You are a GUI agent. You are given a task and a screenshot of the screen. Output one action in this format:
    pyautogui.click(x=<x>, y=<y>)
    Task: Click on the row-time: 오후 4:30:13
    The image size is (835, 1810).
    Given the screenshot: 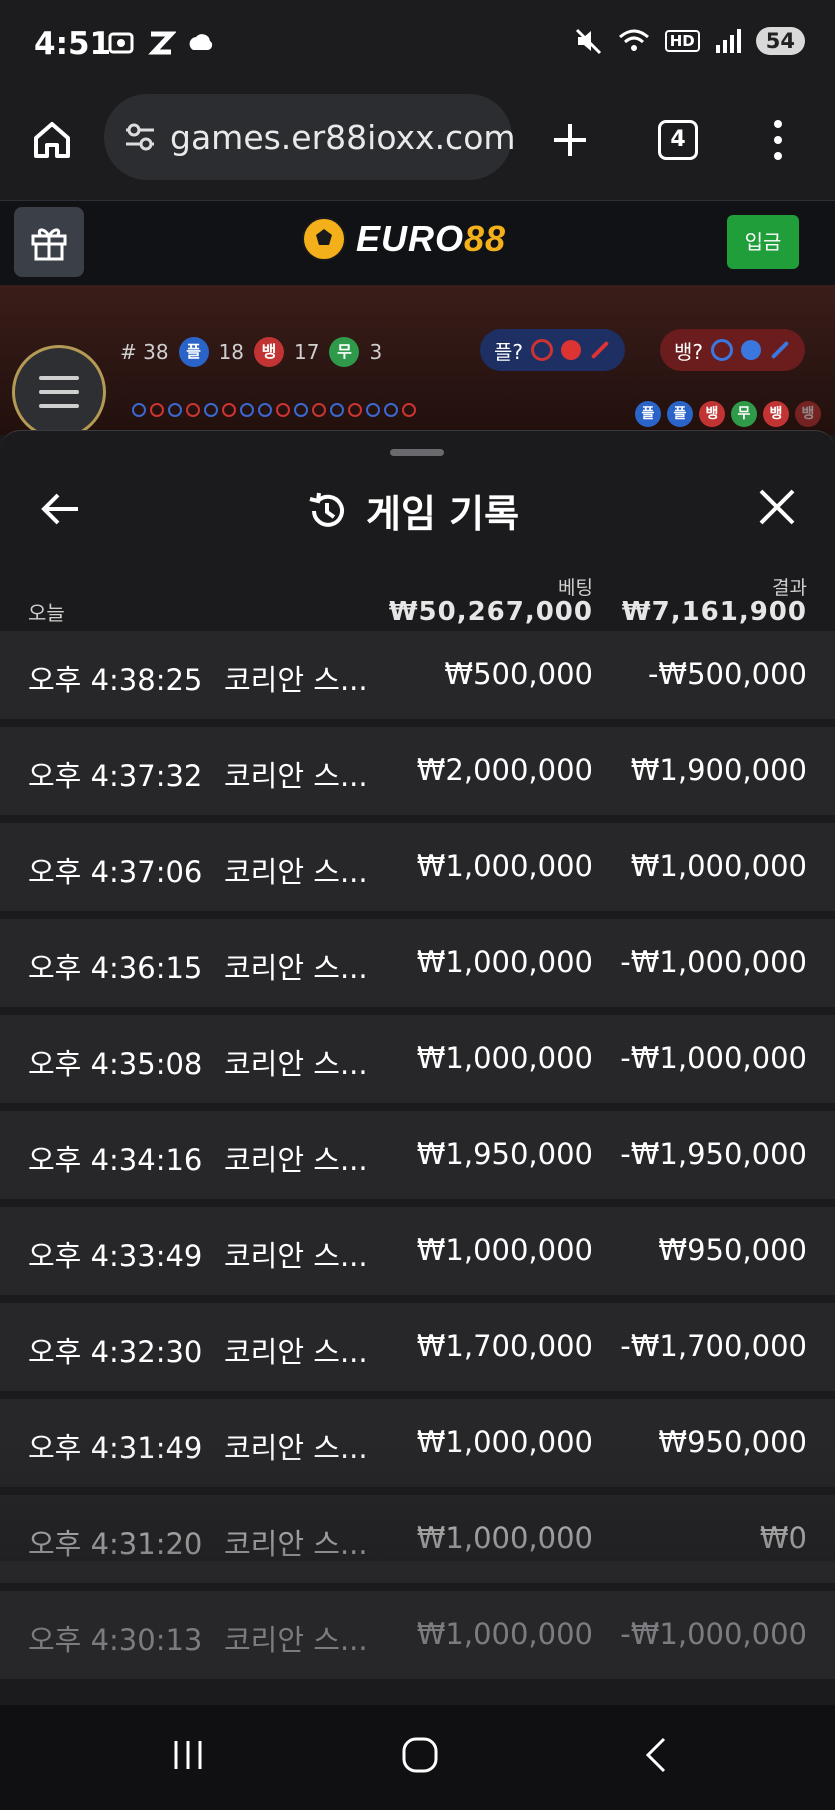 What is the action you would take?
    pyautogui.click(x=115, y=1640)
    